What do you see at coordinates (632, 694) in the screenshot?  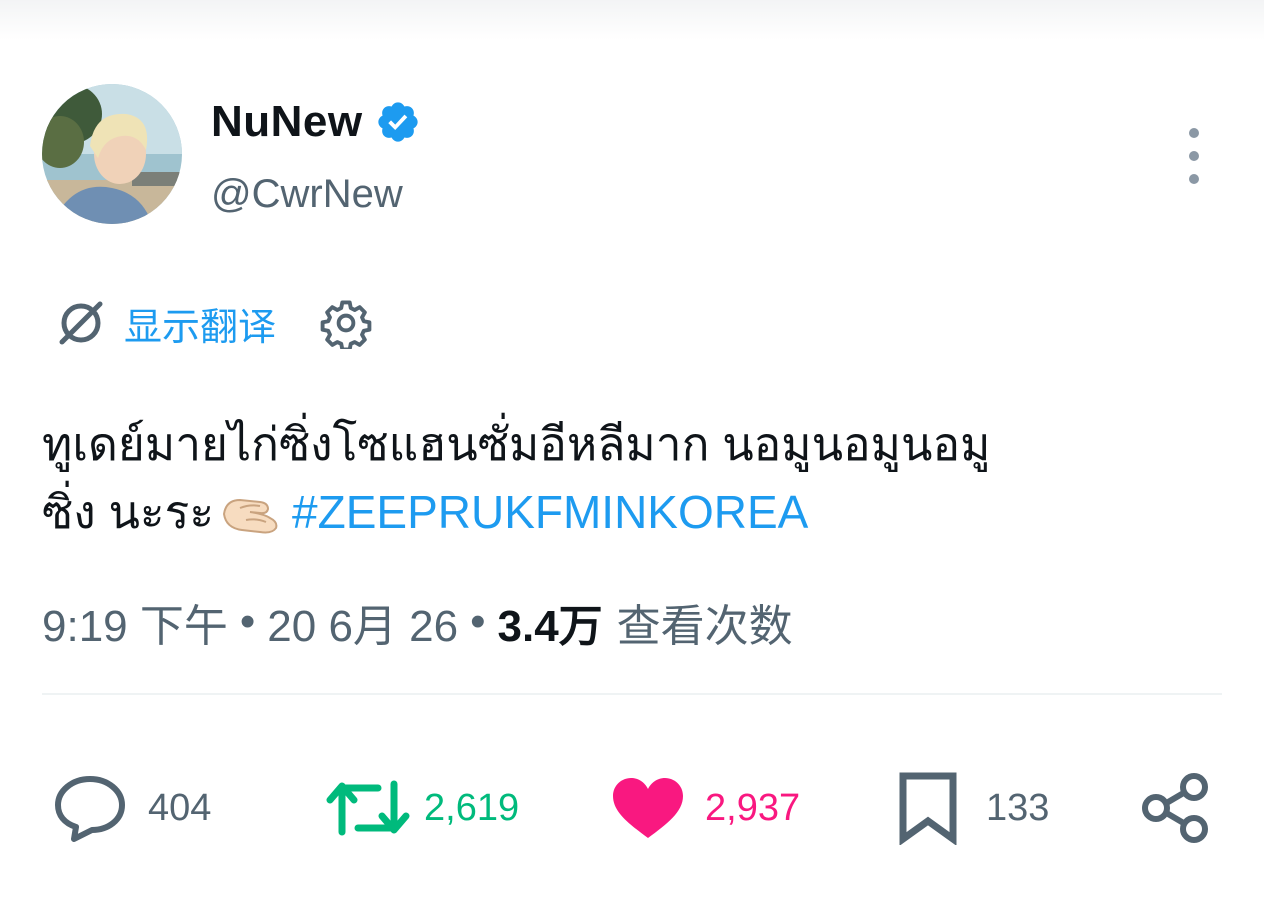 I see `divider` at bounding box center [632, 694].